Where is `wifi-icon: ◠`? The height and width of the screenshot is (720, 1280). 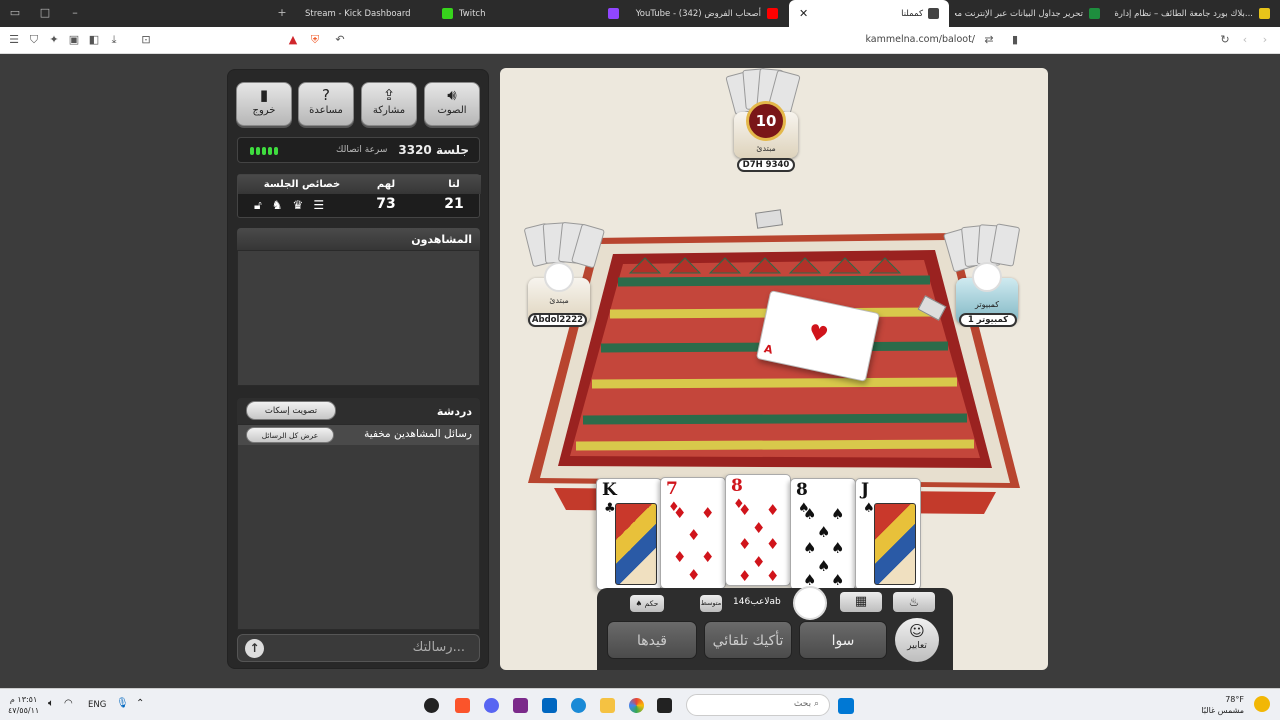
wifi-icon: ◠ is located at coordinates (68, 703).